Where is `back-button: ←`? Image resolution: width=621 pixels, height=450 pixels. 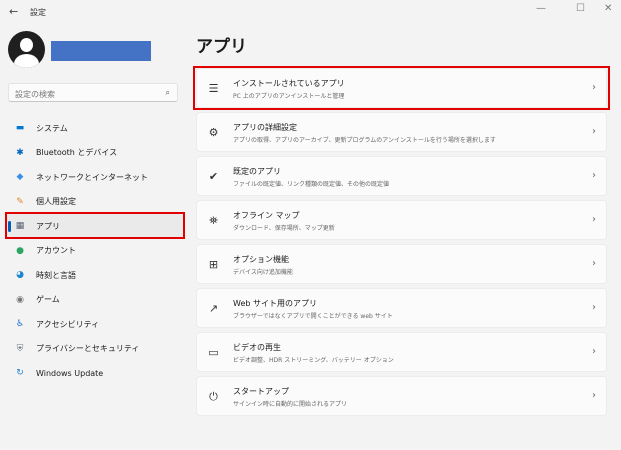 back-button: ← is located at coordinates (13, 11).